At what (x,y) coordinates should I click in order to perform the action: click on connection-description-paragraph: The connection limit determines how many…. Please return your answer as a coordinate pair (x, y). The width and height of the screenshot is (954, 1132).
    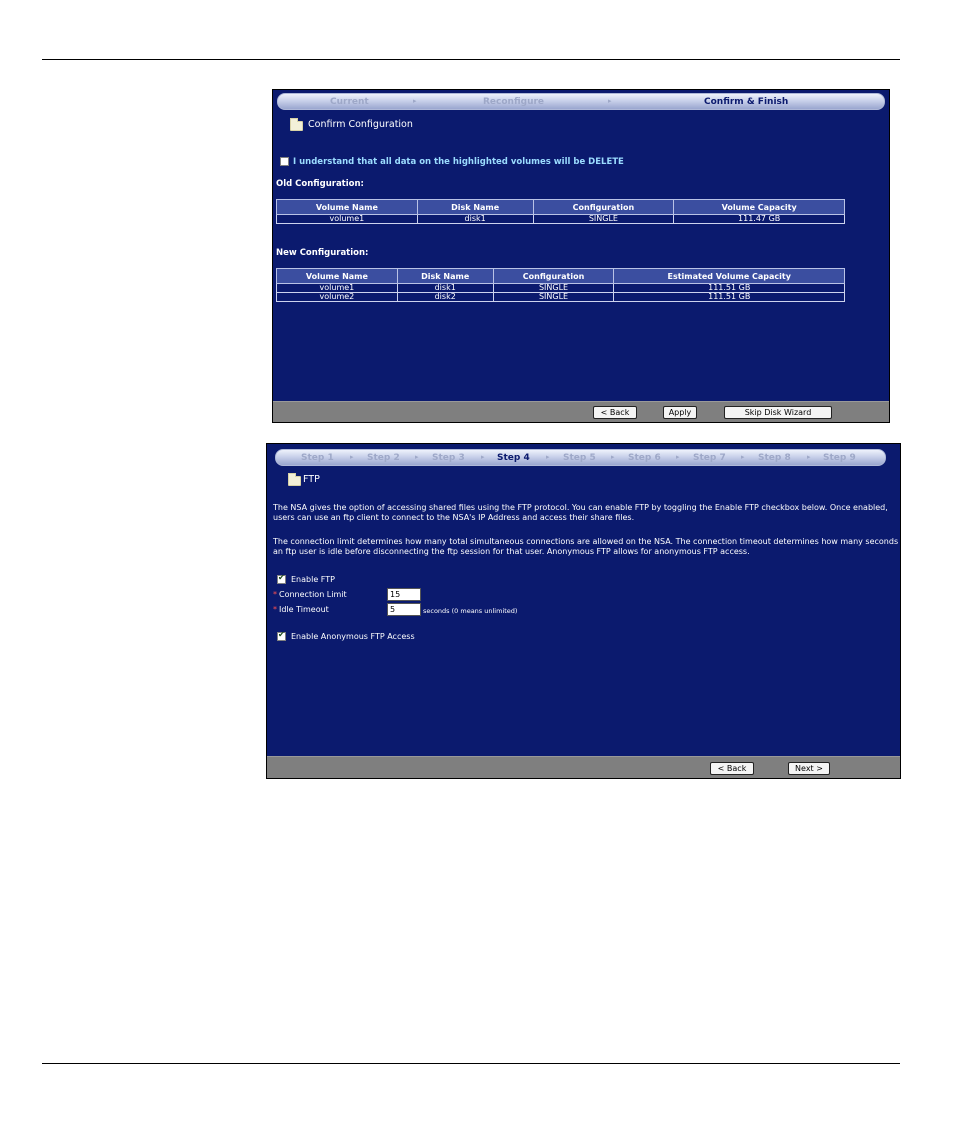
    Looking at the image, I should click on (586, 546).